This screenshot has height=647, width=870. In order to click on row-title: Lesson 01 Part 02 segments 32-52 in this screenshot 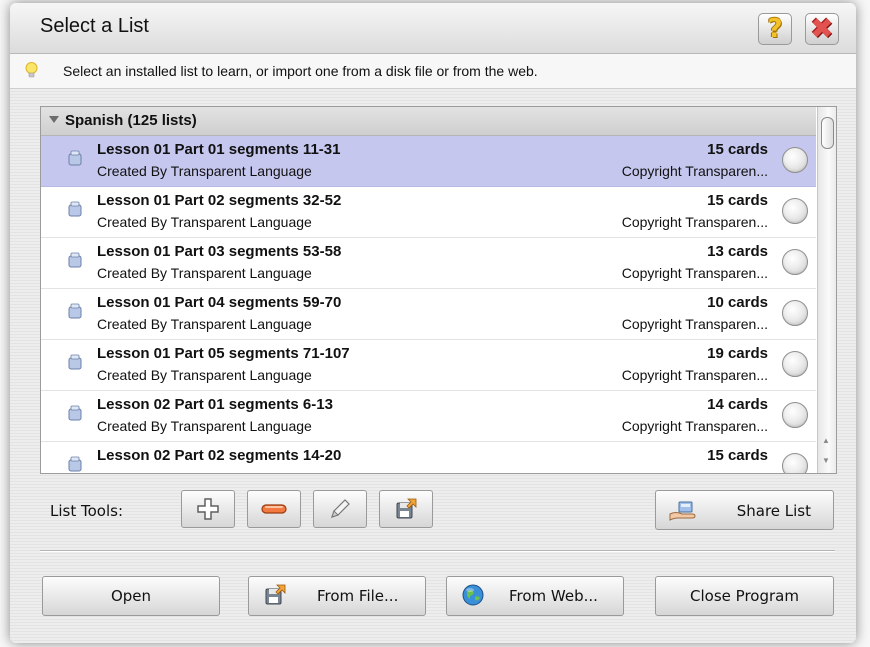, I will do `click(219, 200)`.